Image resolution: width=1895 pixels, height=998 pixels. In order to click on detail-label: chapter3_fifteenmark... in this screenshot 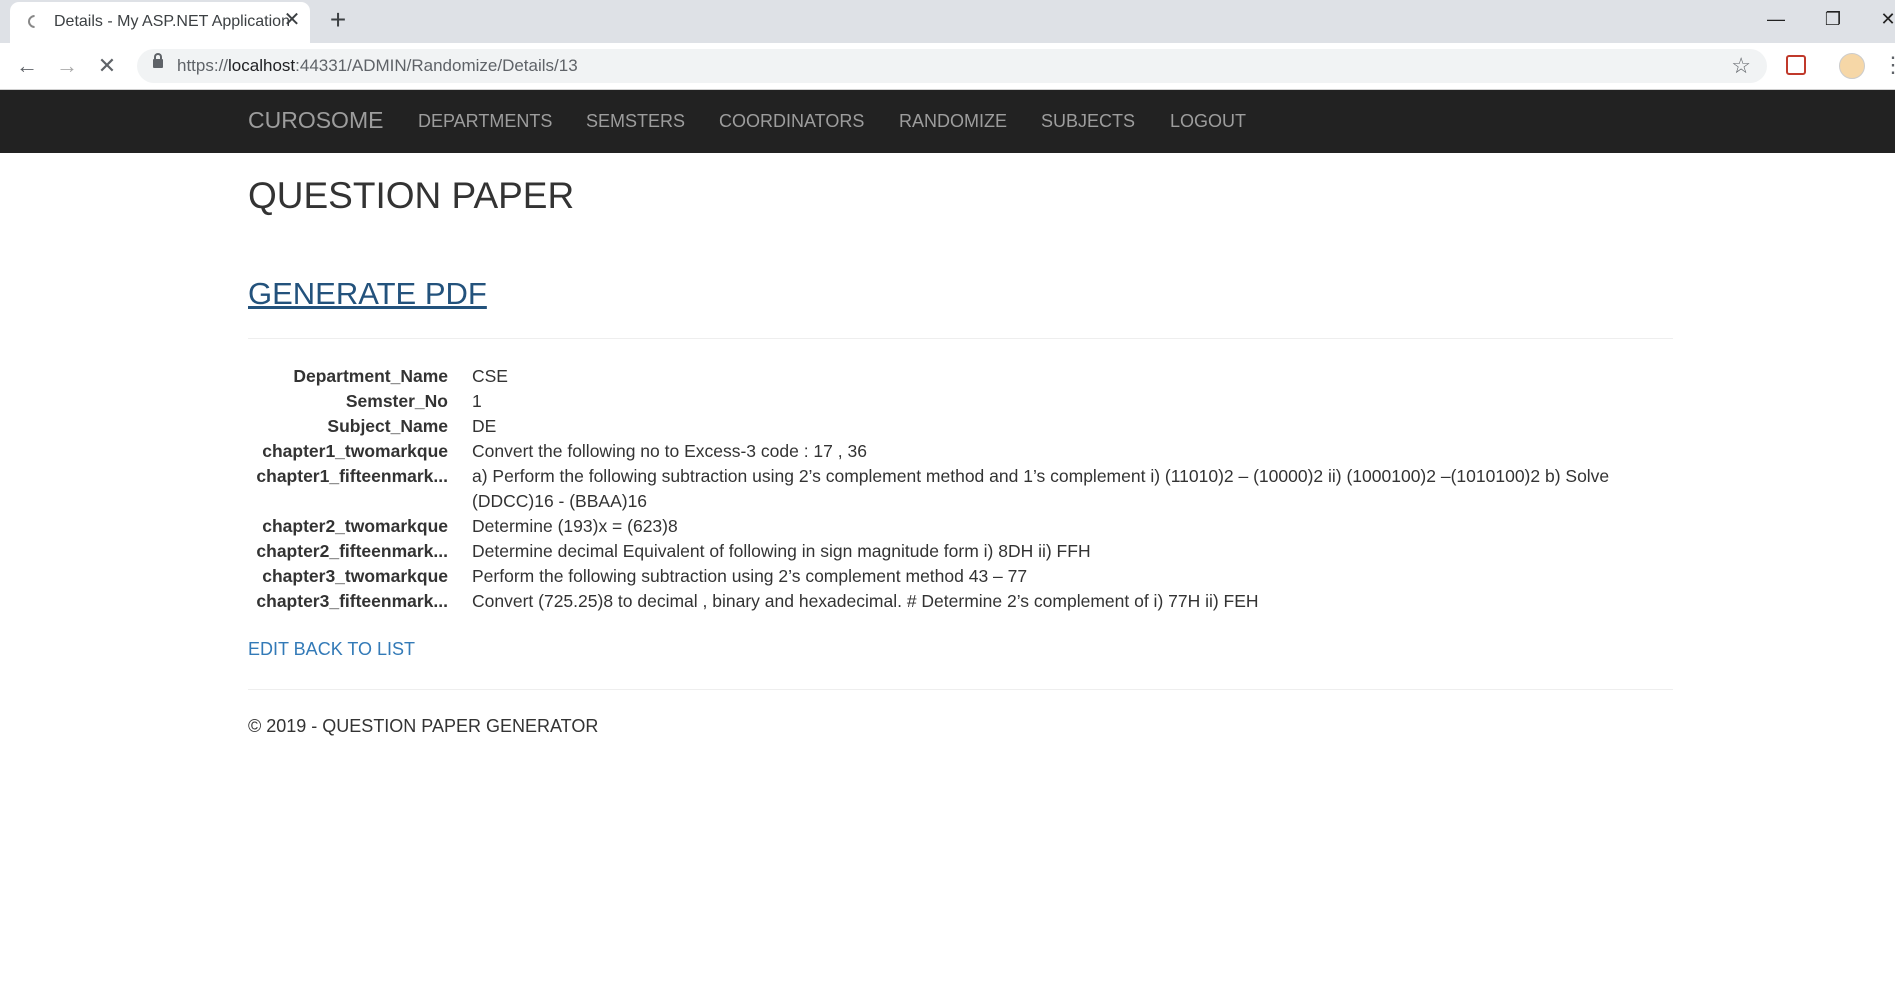, I will do `click(352, 601)`.